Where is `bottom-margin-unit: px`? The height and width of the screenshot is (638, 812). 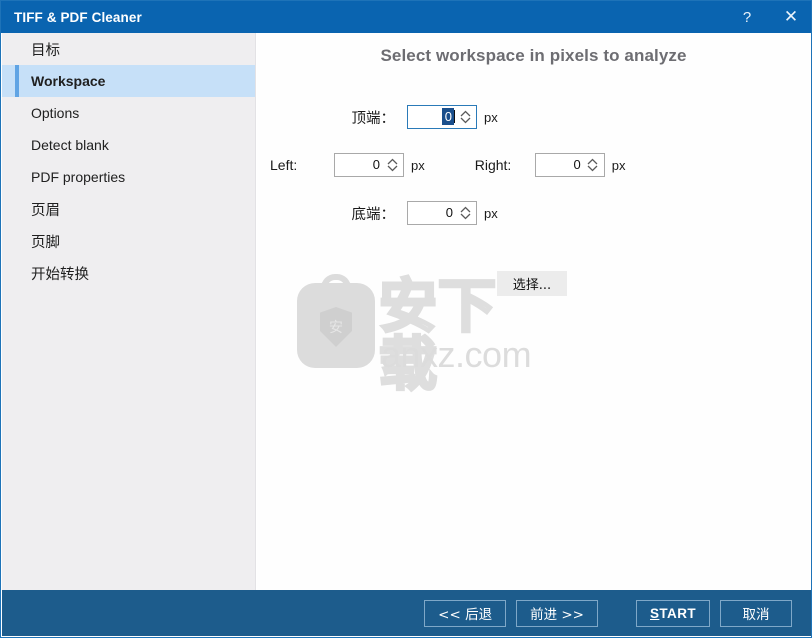 bottom-margin-unit: px is located at coordinates (491, 213).